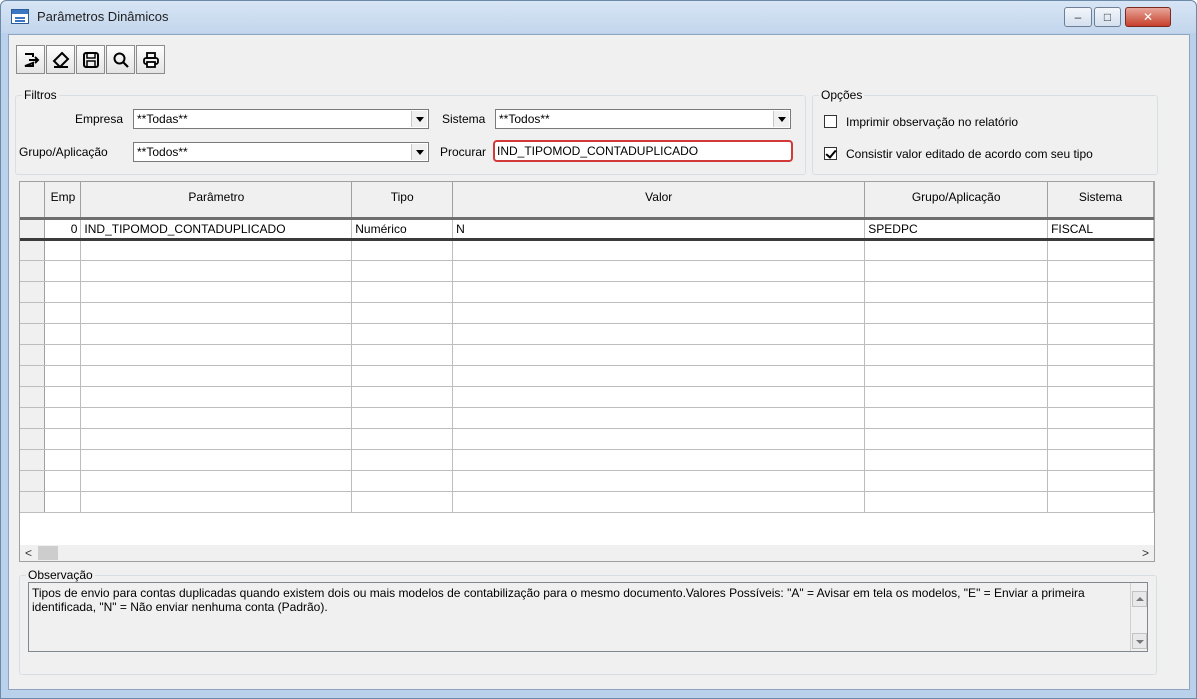 The width and height of the screenshot is (1197, 699). Describe the element at coordinates (1107, 17) in the screenshot. I see `maximize-button: □` at that location.